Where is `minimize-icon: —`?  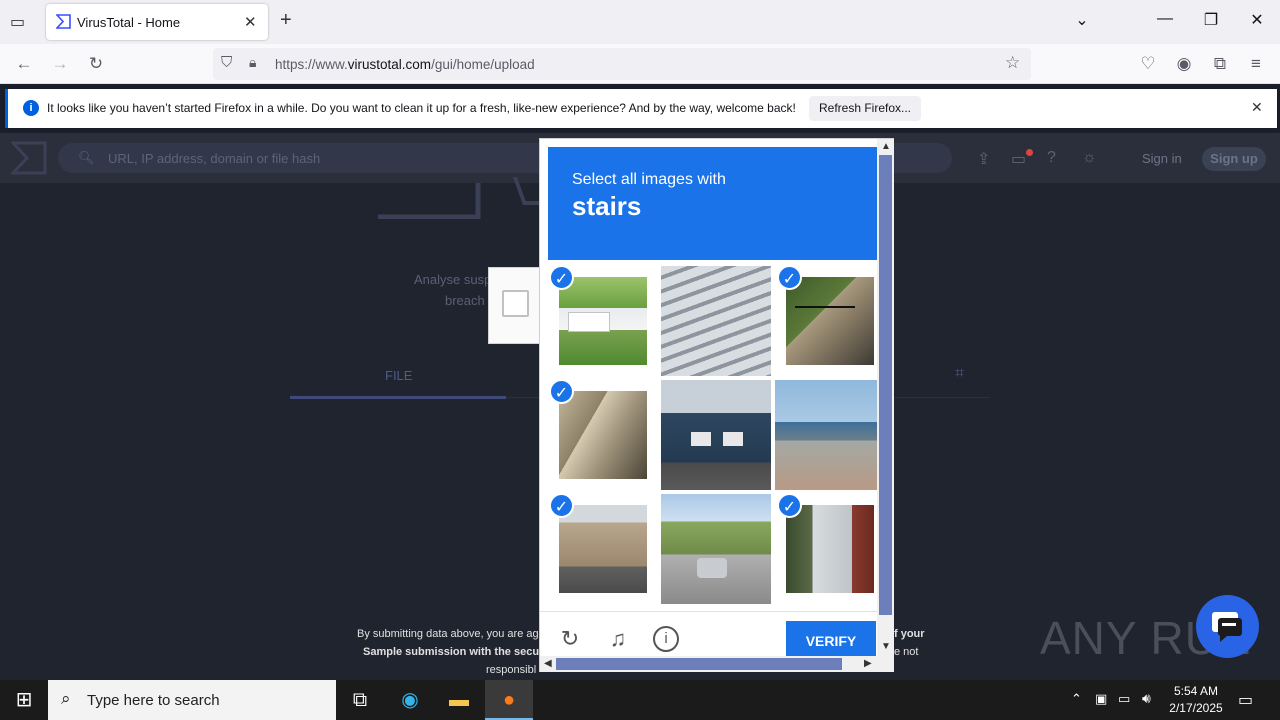 minimize-icon: — is located at coordinates (1165, 19).